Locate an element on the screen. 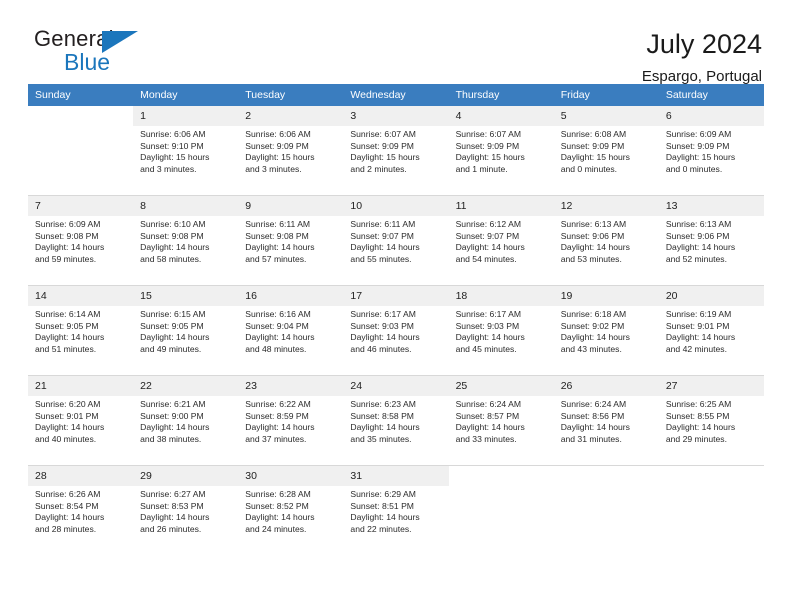 This screenshot has width=792, height=612. sunrise-line: Sunrise: 6:24 AM is located at coordinates (488, 404).